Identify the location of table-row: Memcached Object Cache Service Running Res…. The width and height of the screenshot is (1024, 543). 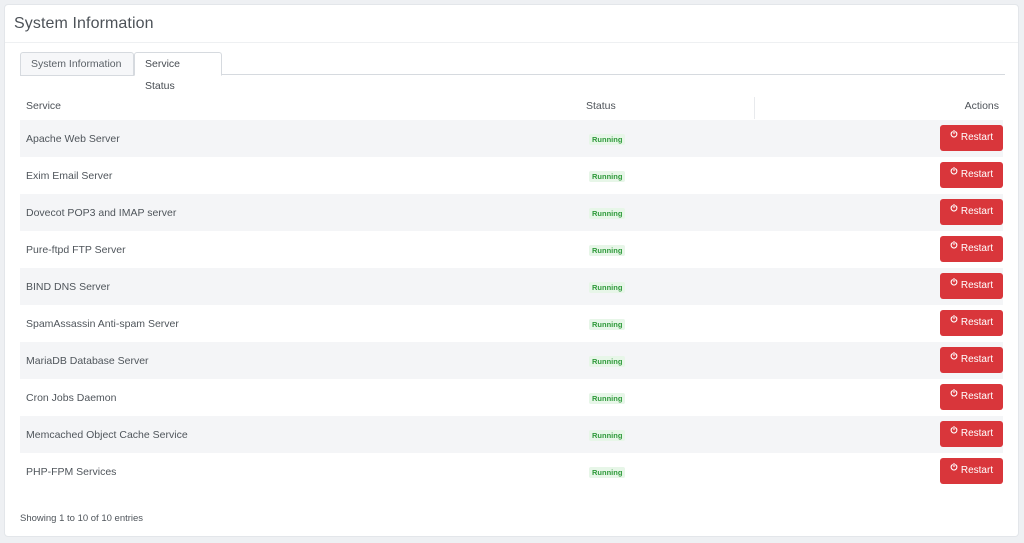
(511, 434).